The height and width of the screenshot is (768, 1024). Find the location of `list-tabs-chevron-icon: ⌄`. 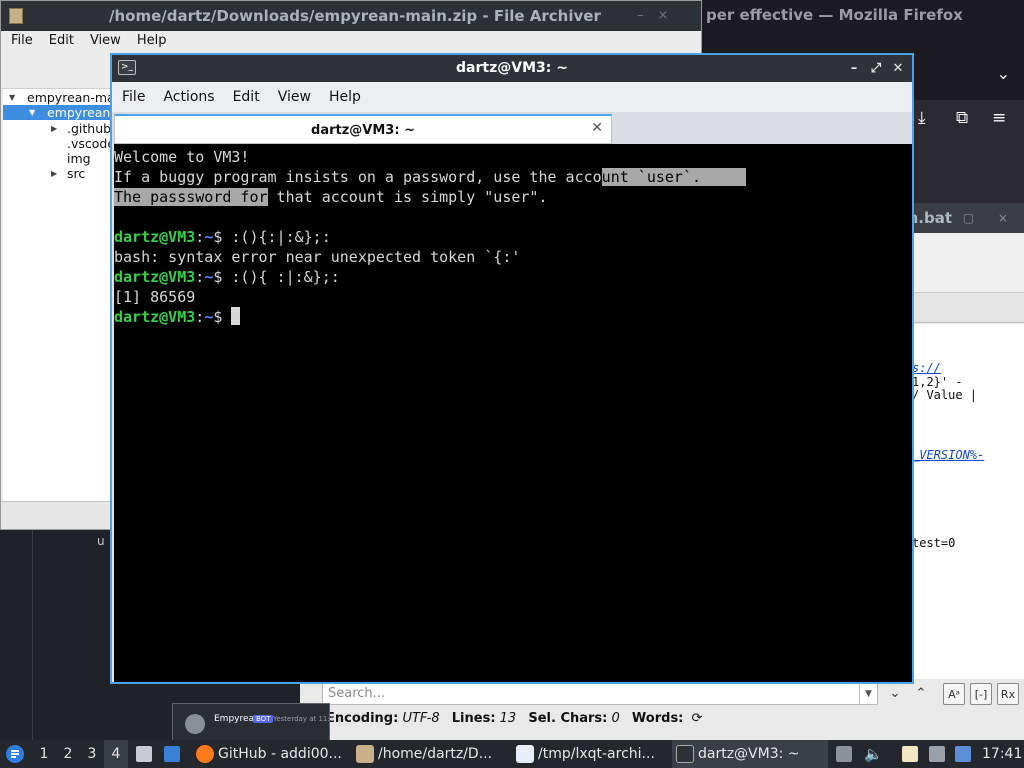

list-tabs-chevron-icon: ⌄ is located at coordinates (1003, 73).